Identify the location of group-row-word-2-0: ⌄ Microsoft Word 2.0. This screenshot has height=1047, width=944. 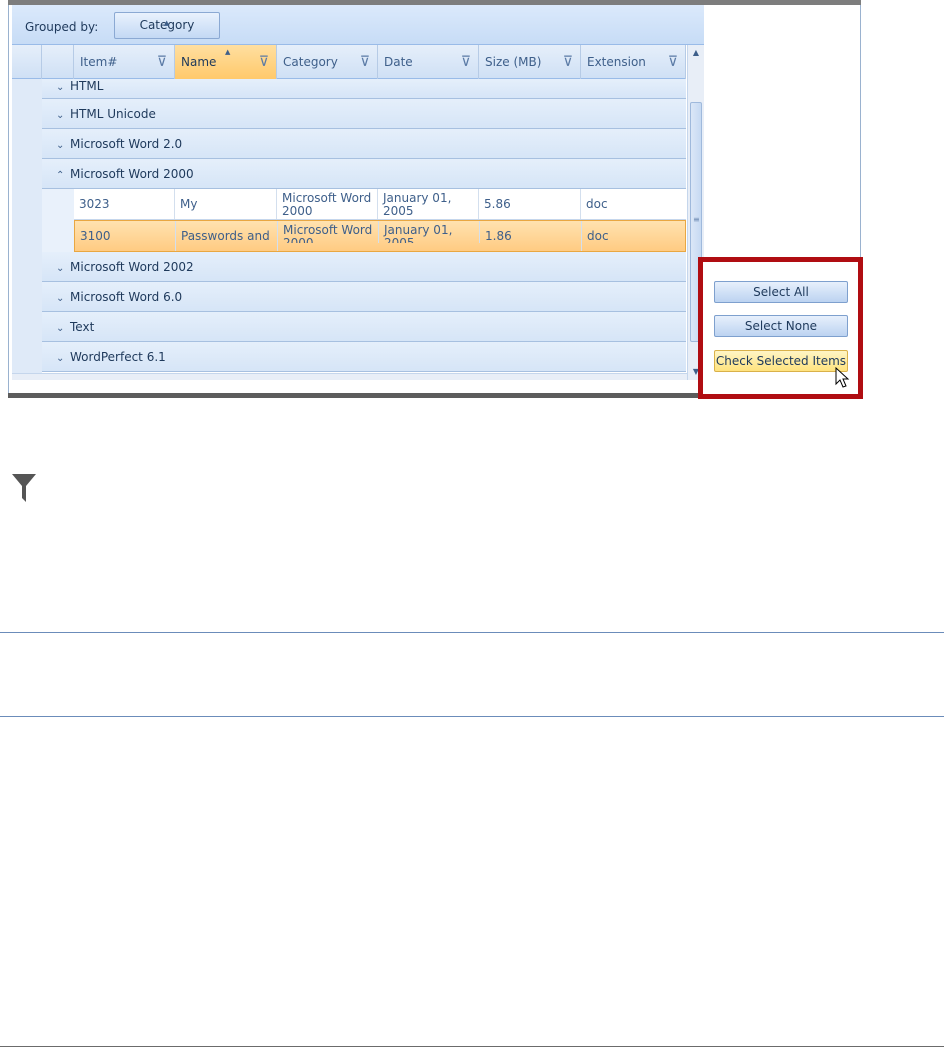
(364, 144).